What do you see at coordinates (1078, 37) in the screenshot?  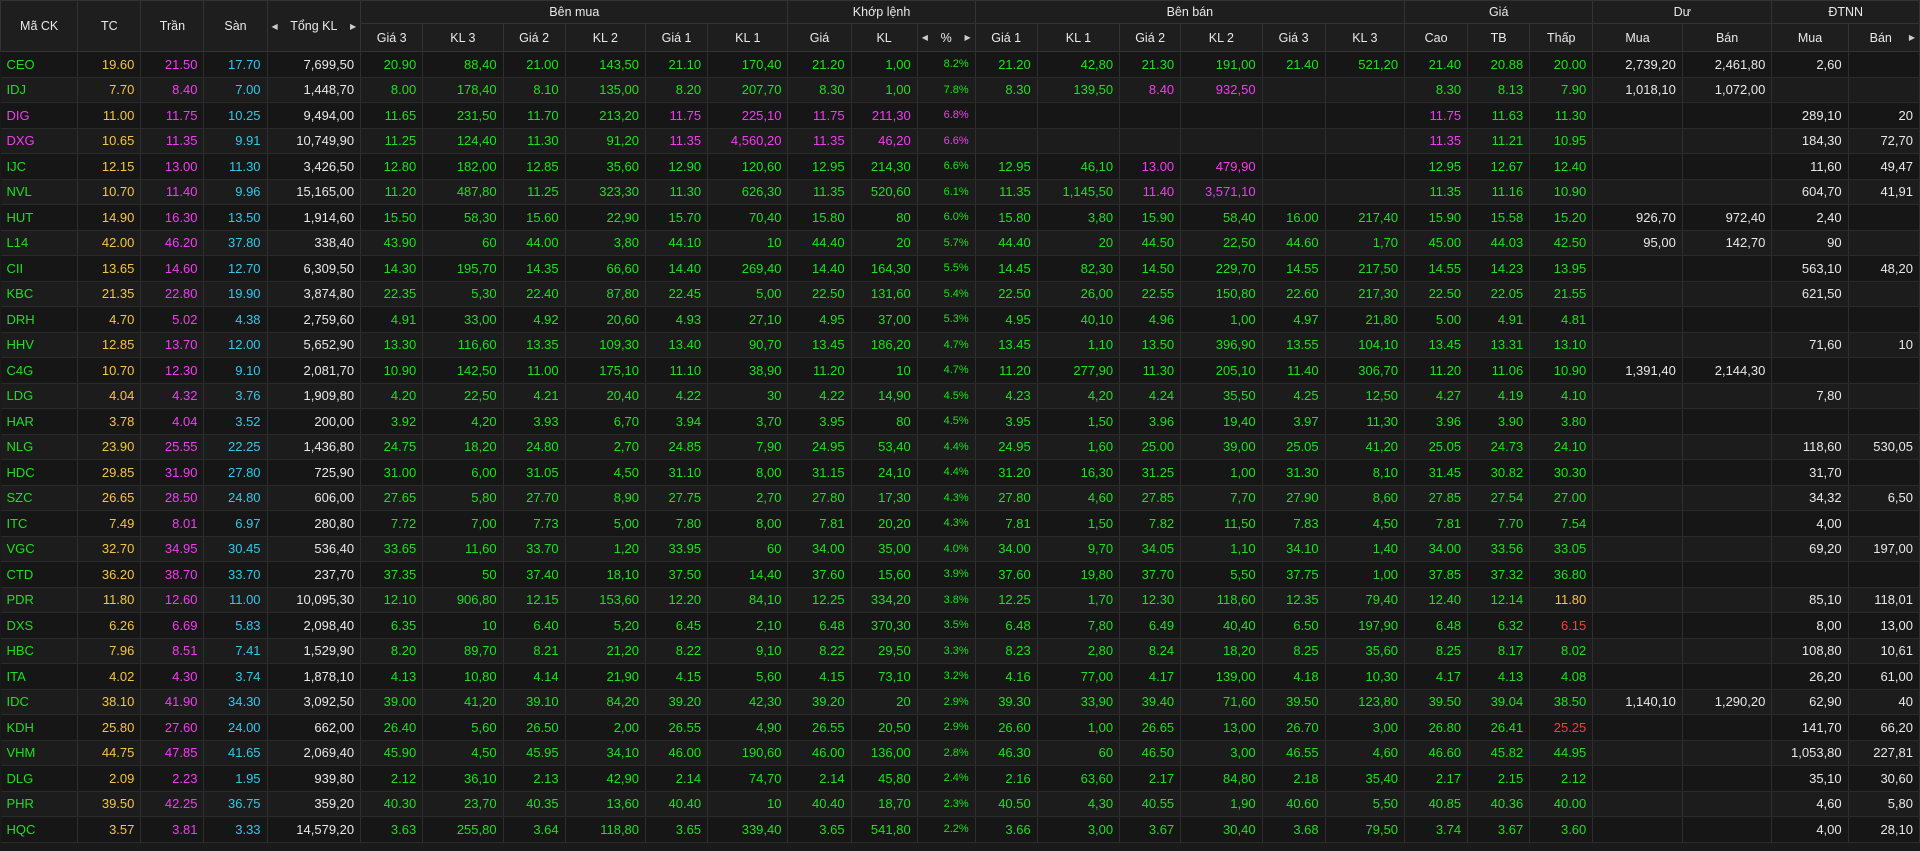 I see `header-sell-vol-1: KL 1` at bounding box center [1078, 37].